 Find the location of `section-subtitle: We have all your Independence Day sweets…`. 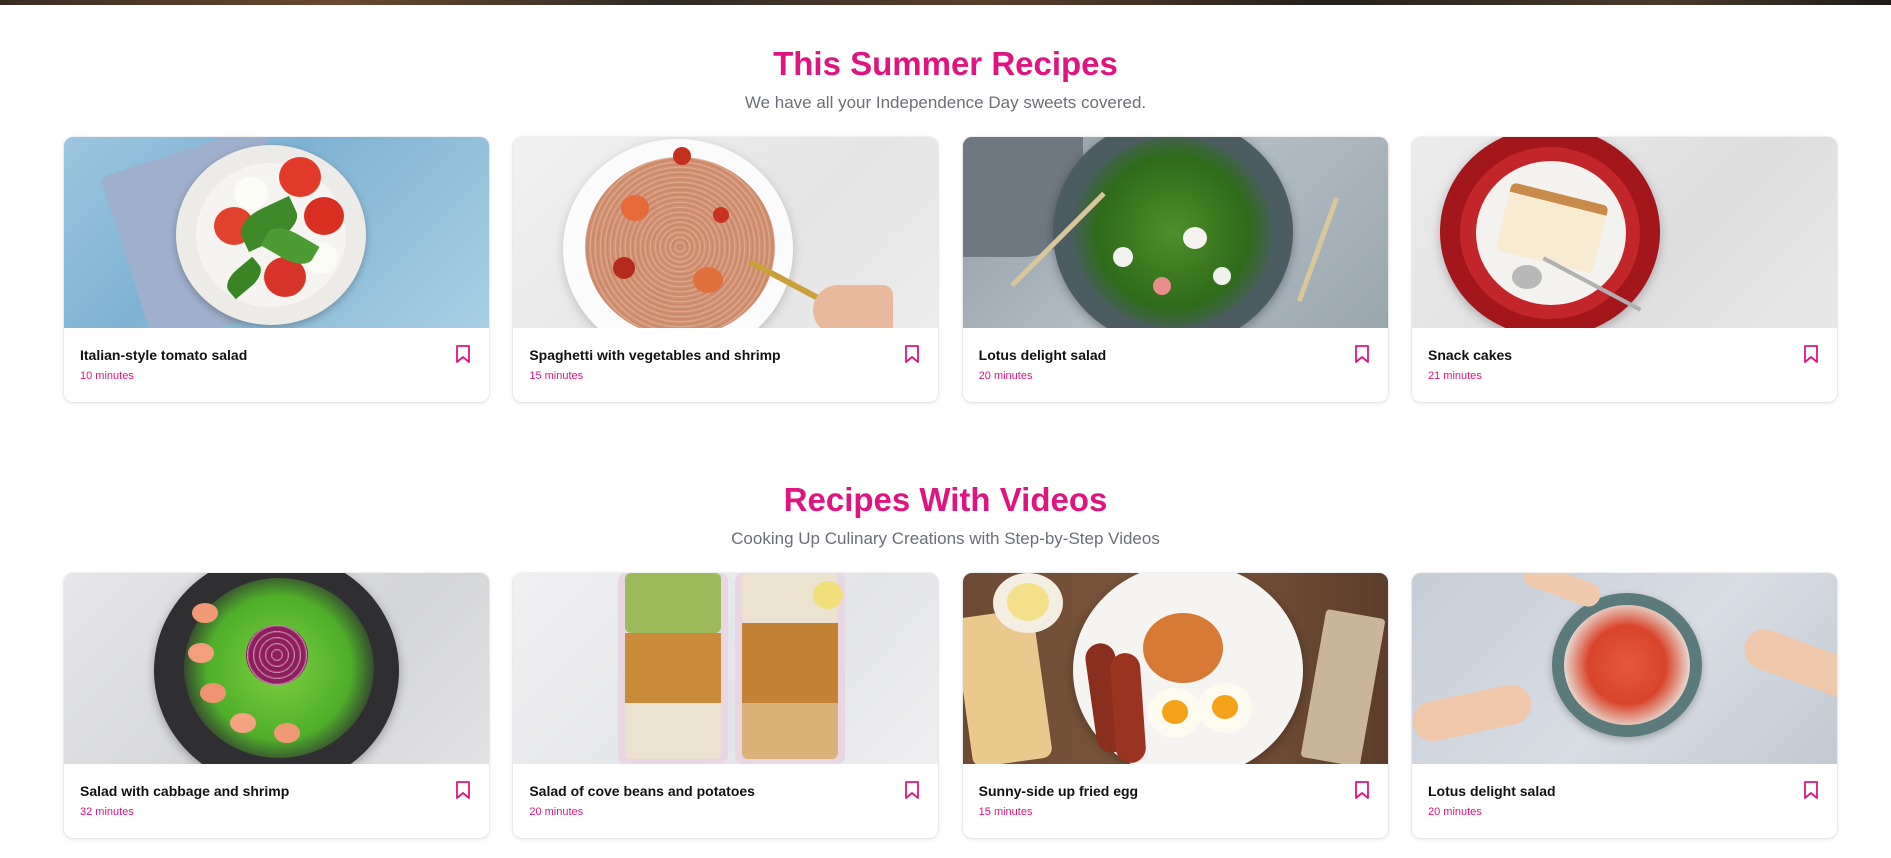

section-subtitle: We have all your Independence Day sweets… is located at coordinates (945, 102).